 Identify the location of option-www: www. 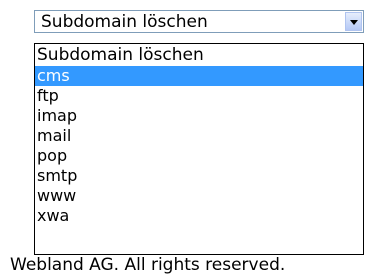
(199, 196).